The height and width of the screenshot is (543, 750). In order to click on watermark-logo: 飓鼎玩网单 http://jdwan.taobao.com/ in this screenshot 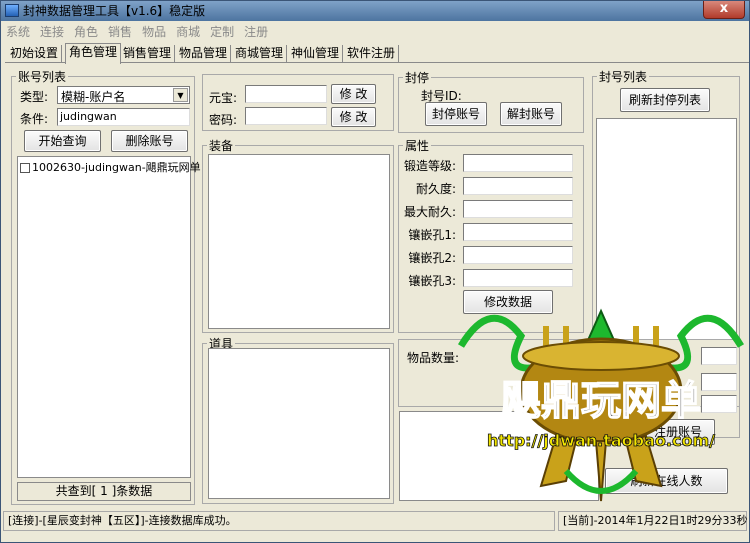, I will do `click(601, 405)`.